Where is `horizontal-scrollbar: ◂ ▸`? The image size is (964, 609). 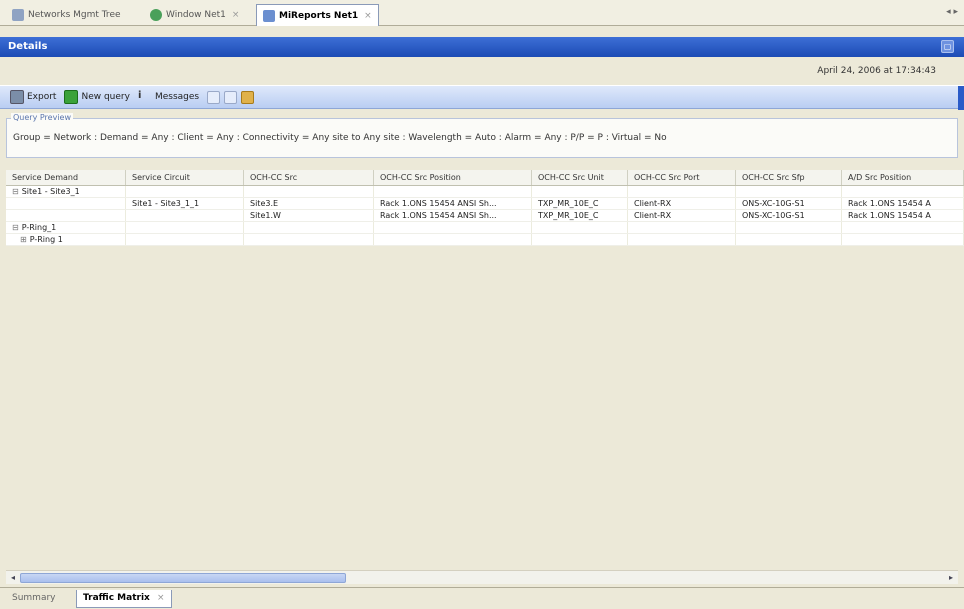 horizontal-scrollbar: ◂ ▸ is located at coordinates (482, 577).